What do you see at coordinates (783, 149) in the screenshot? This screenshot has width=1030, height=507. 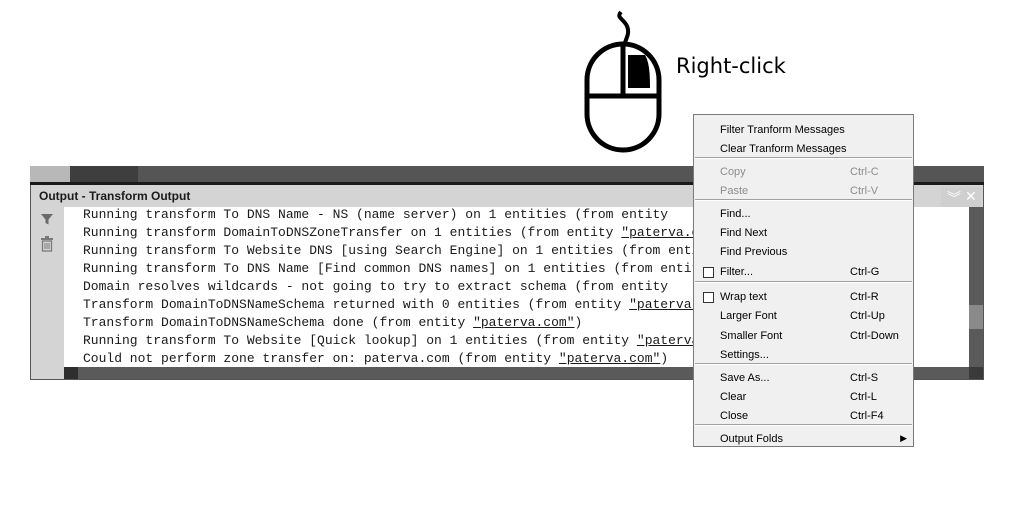 I see `menu-item-label: Clear Tranform Messages` at bounding box center [783, 149].